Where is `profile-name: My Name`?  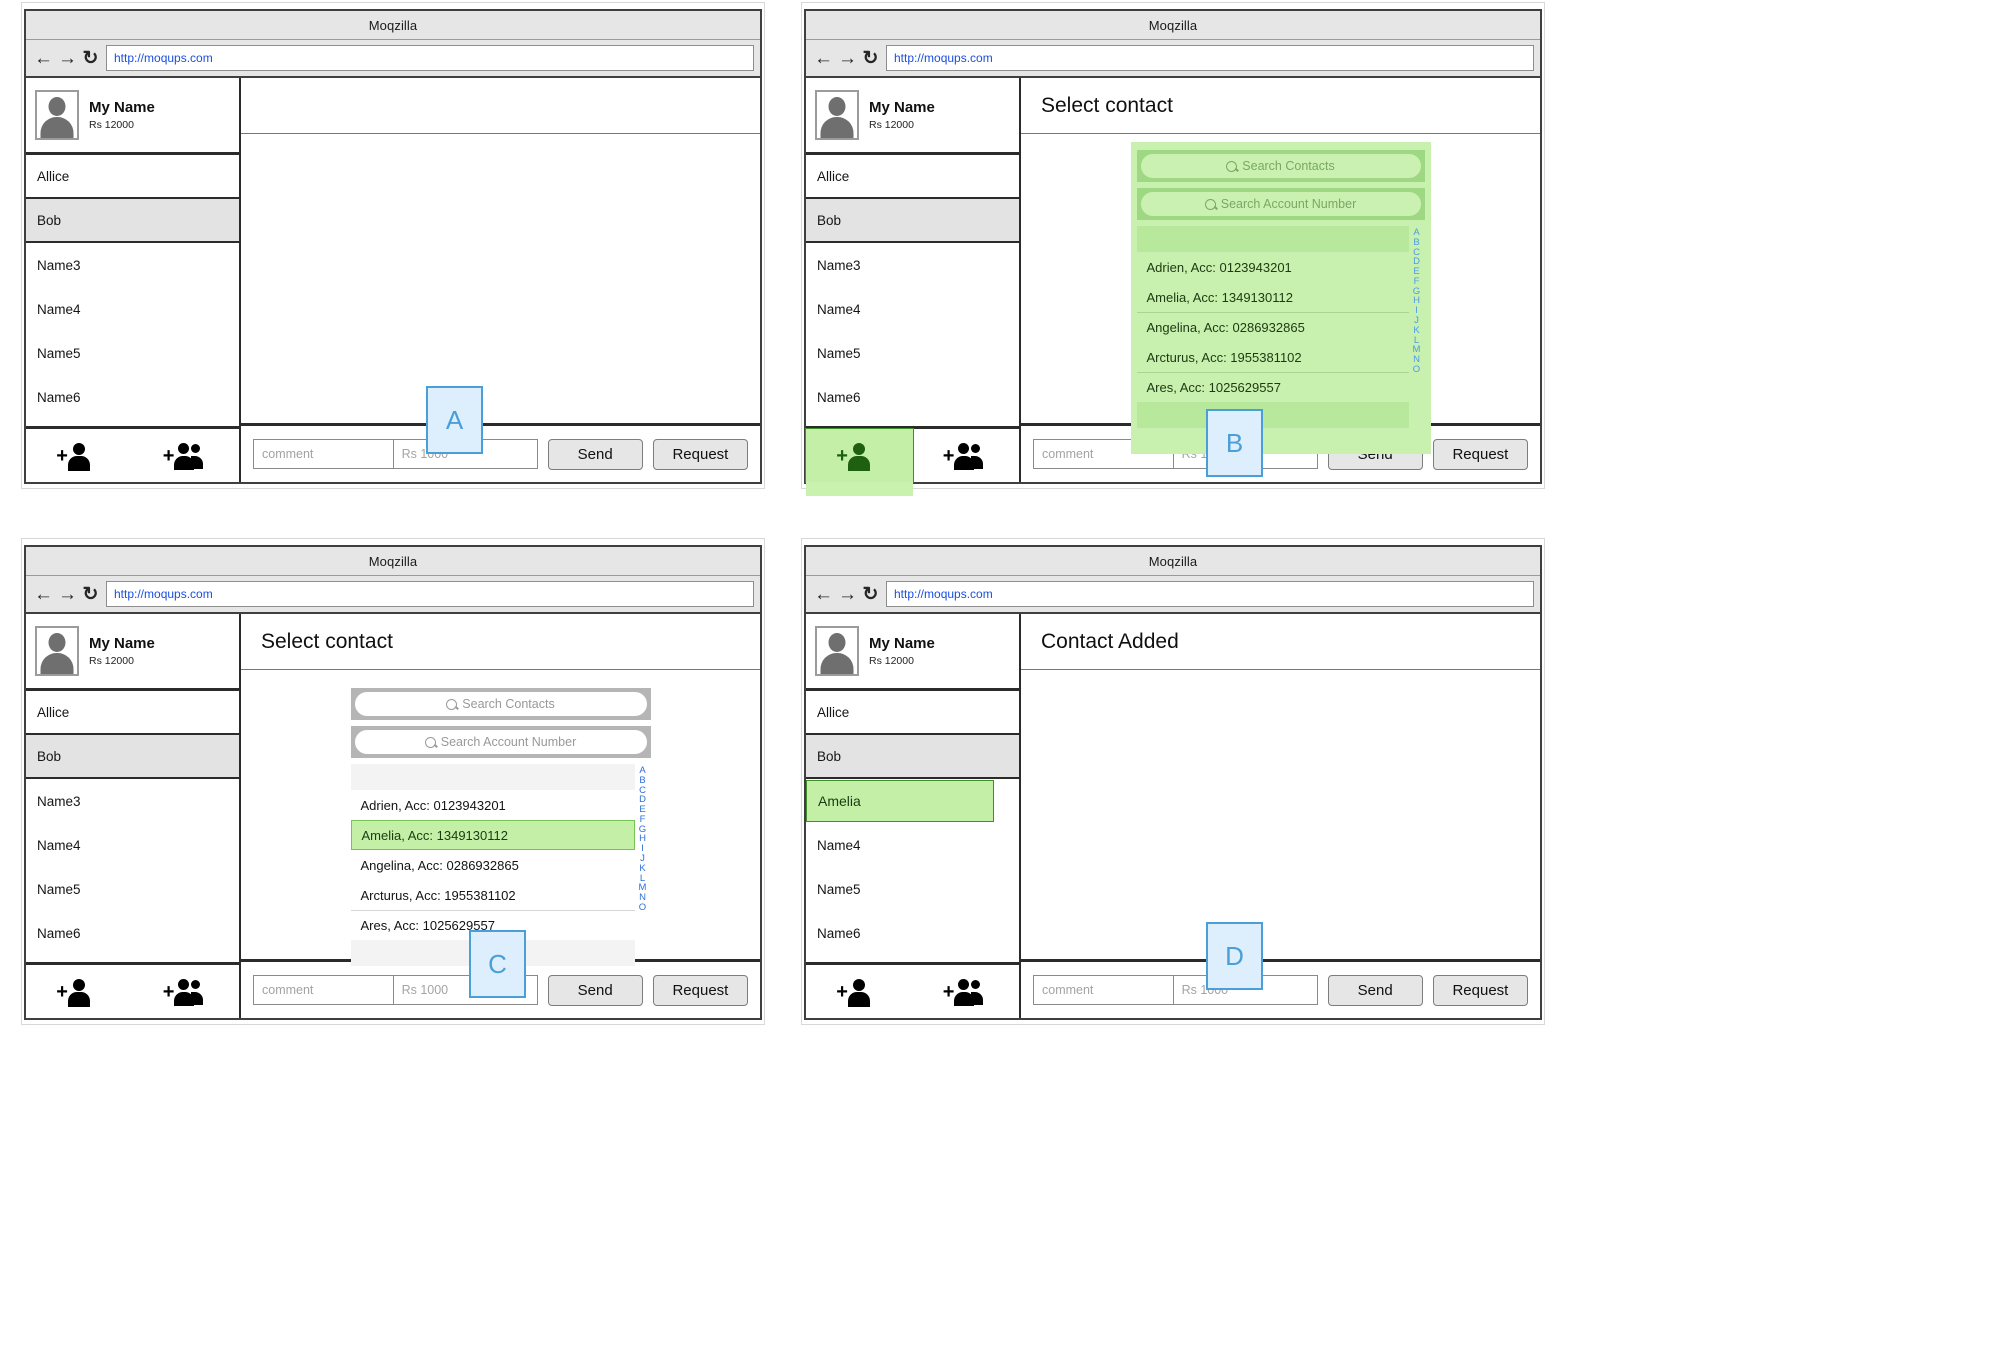 profile-name: My Name is located at coordinates (122, 643).